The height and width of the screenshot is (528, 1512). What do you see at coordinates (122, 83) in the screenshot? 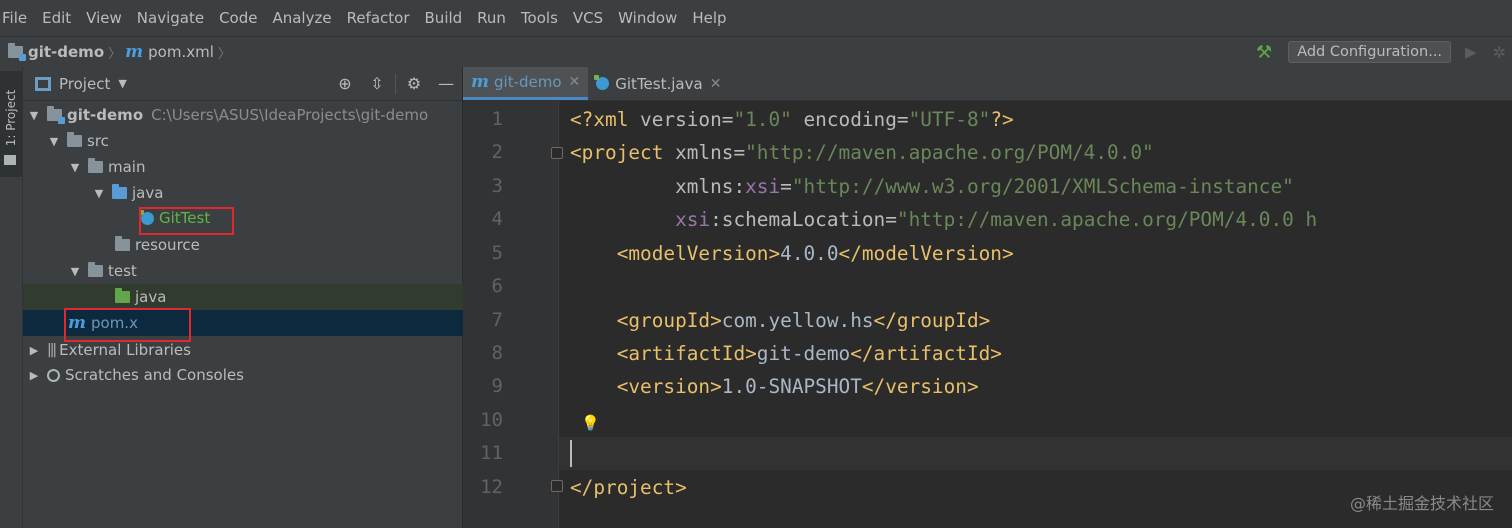
I see `chevron-down-icon: ▼` at bounding box center [122, 83].